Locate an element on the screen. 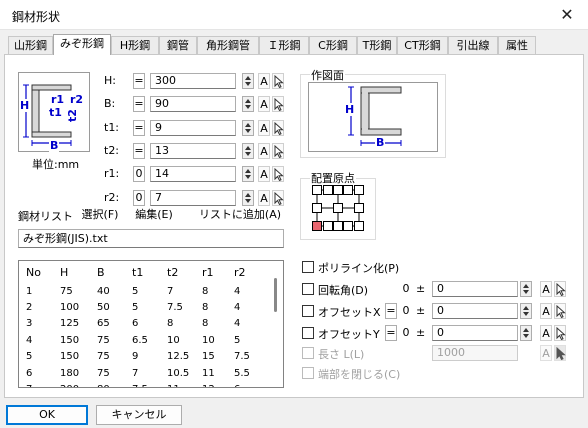 The image size is (588, 428). offset-y-pick-button is located at coordinates (560, 333).